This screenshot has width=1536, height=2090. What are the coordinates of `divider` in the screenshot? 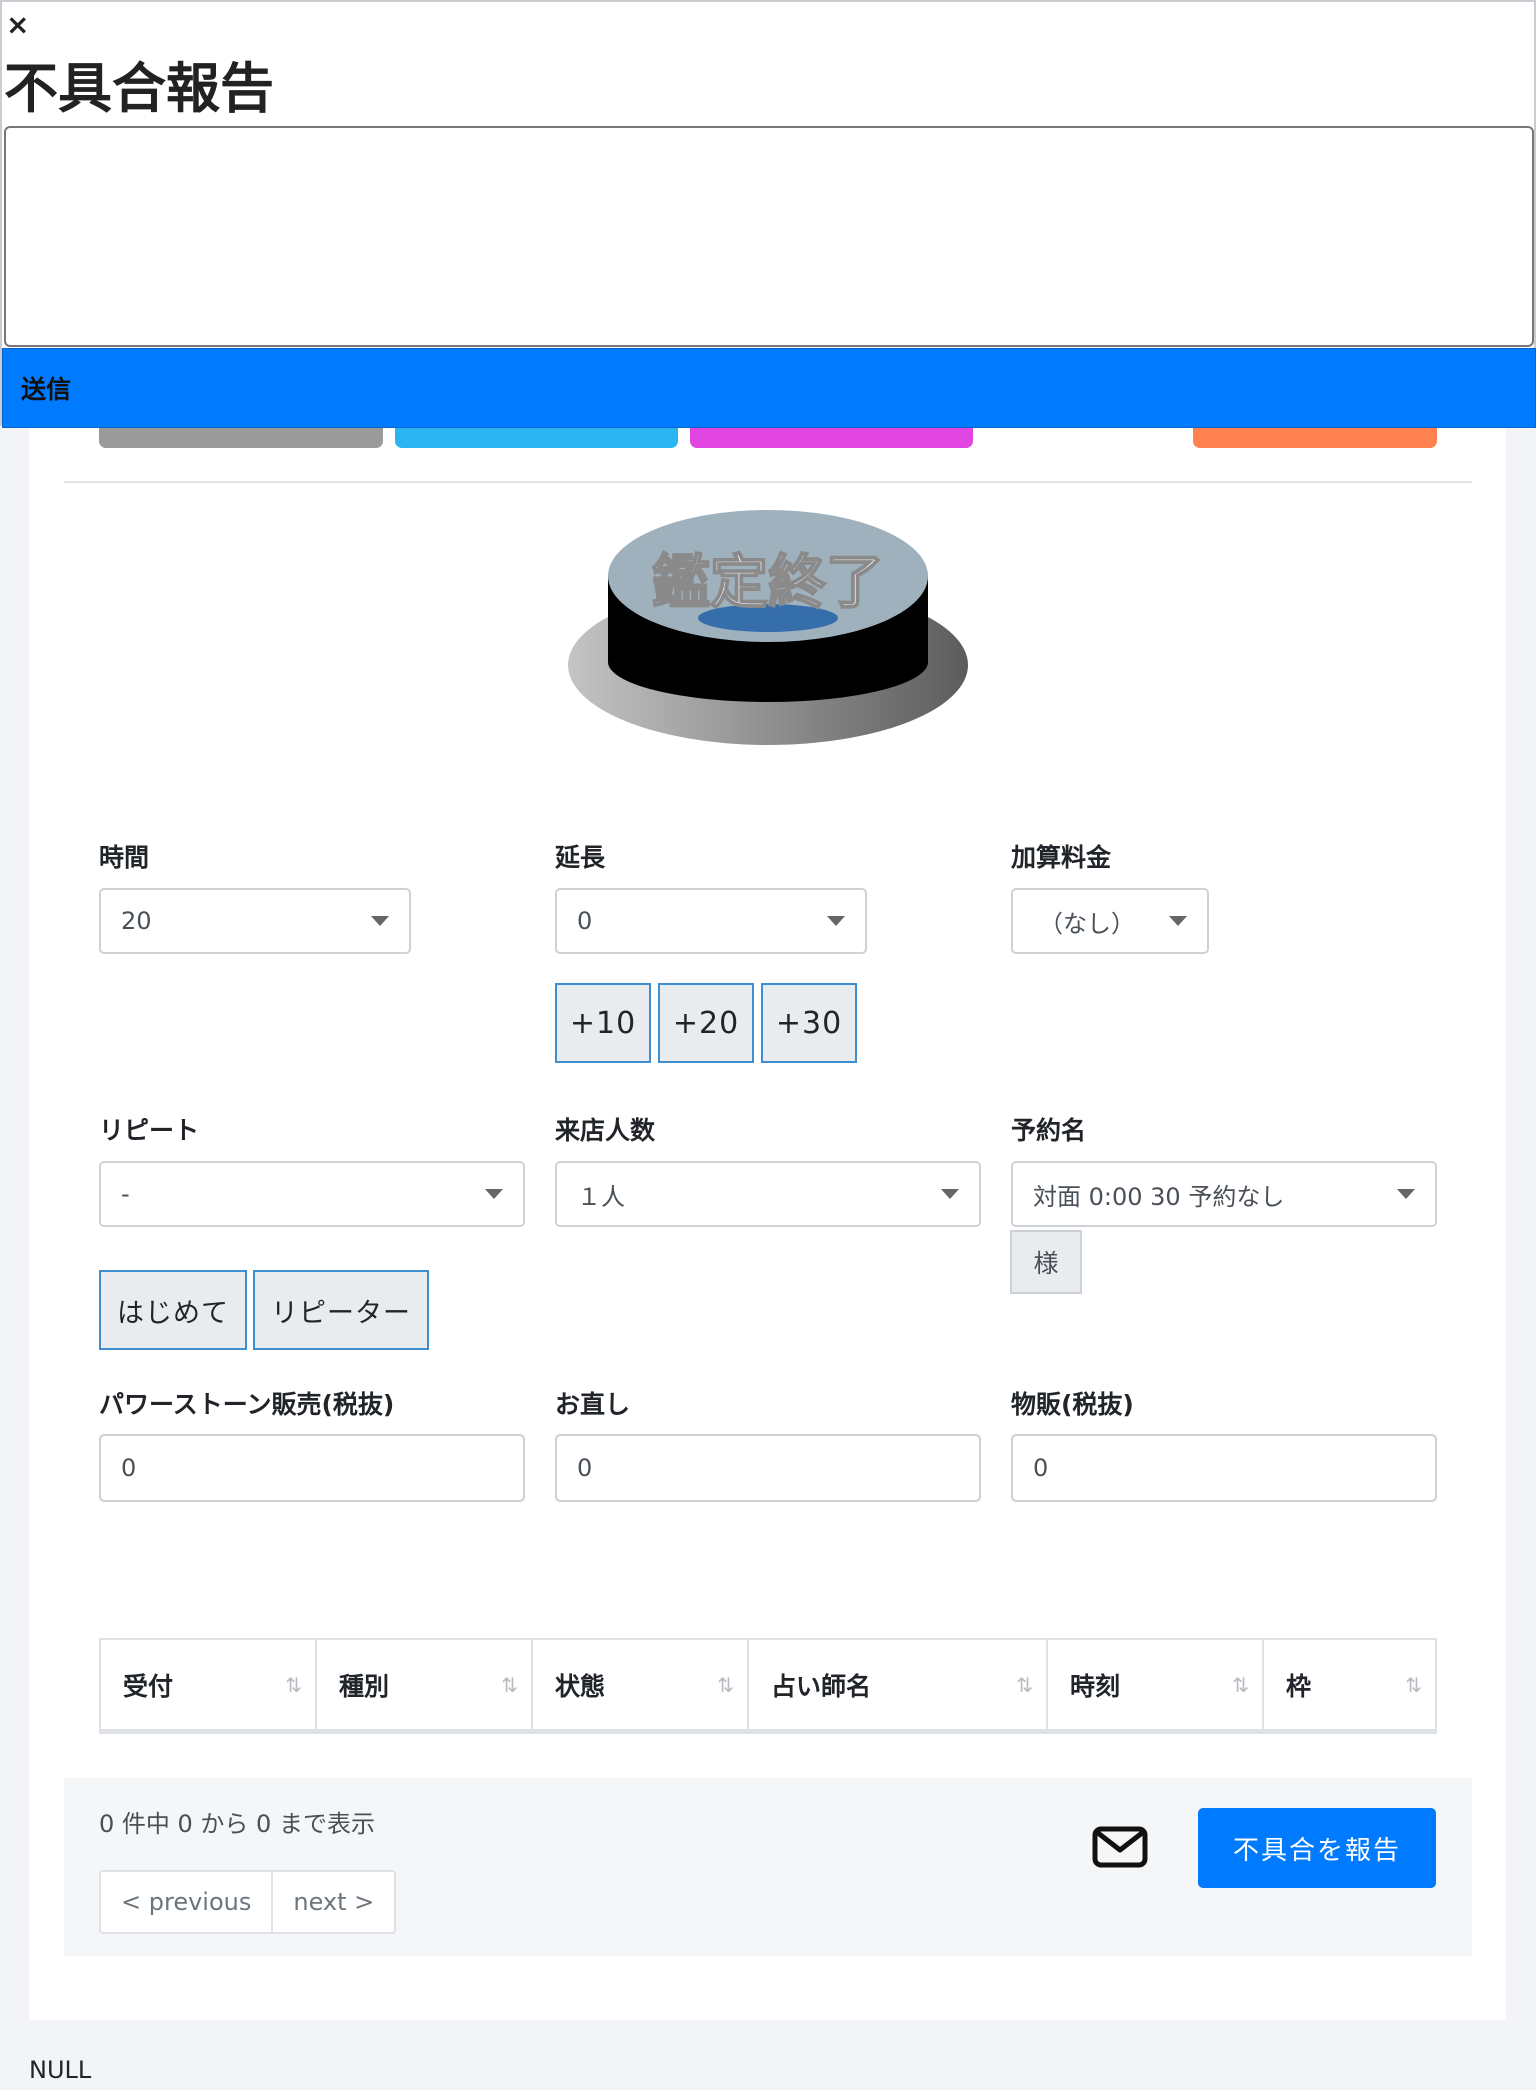 It's located at (768, 482).